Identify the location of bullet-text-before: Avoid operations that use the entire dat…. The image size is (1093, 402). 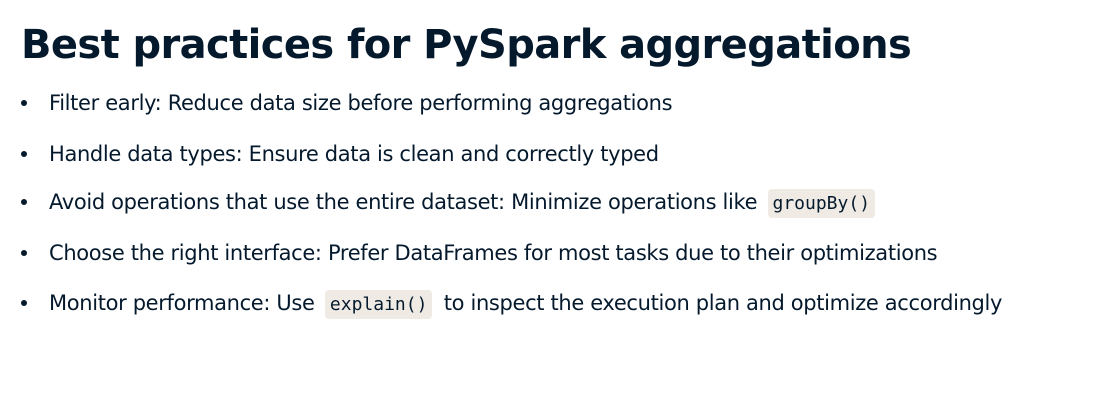
(403, 202).